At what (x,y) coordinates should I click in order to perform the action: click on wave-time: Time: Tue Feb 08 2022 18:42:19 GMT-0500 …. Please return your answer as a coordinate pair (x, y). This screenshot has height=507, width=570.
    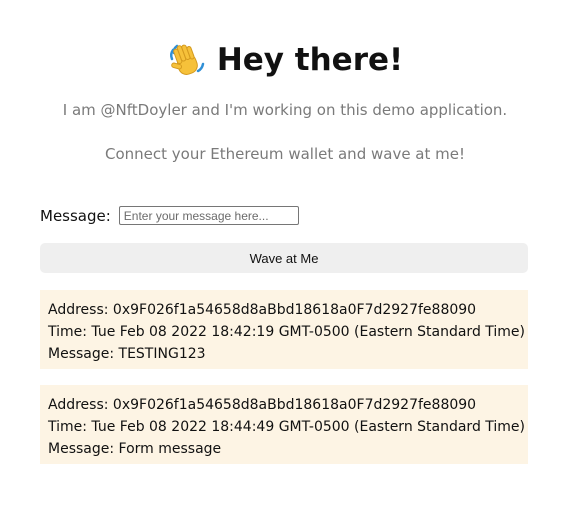
    Looking at the image, I should click on (287, 332).